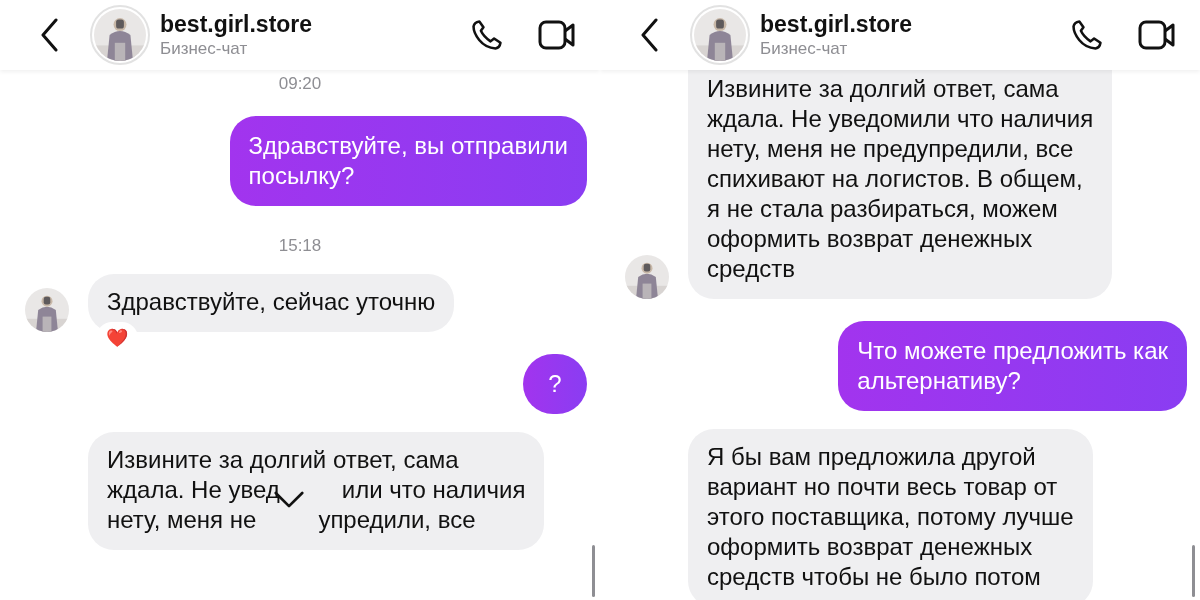 The image size is (1200, 600). What do you see at coordinates (882, 487) in the screenshot?
I see `message-text: вариант но почти весь товар от` at bounding box center [882, 487].